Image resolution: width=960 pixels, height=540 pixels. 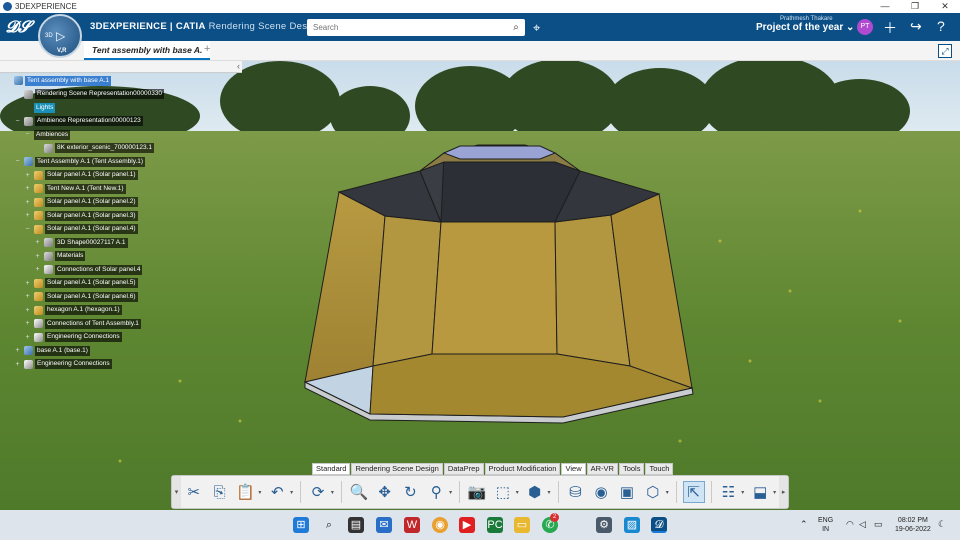 What do you see at coordinates (194, 492) in the screenshot?
I see `cut-icon: ✂` at bounding box center [194, 492].